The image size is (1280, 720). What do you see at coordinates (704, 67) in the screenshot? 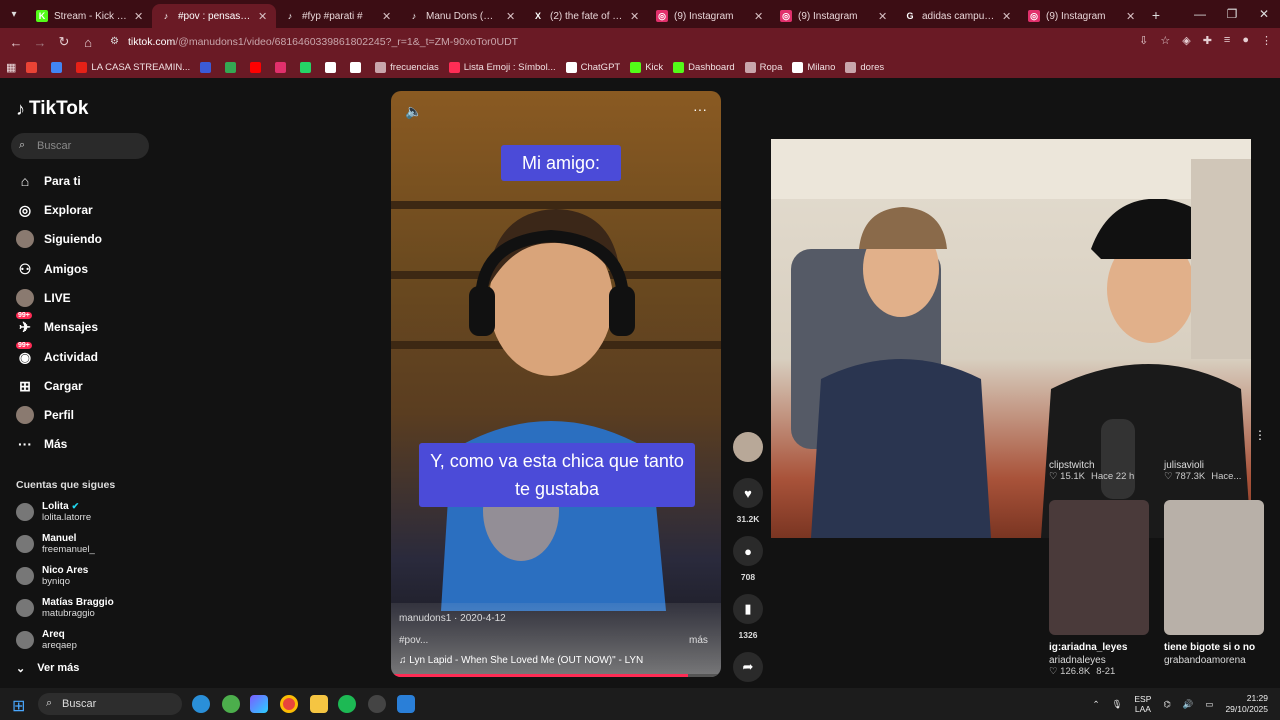
I see `bookmark-item: Dashboard` at bounding box center [704, 67].